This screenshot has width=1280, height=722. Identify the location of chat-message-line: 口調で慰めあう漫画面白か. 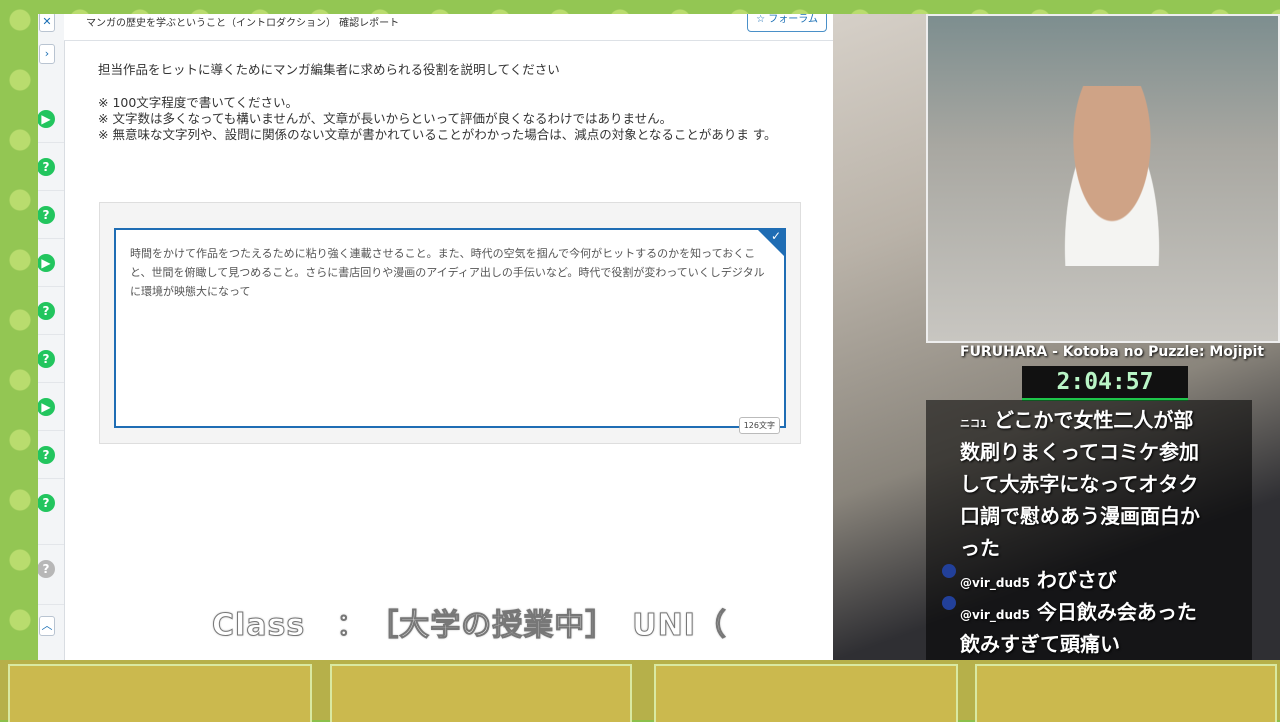
(1080, 516).